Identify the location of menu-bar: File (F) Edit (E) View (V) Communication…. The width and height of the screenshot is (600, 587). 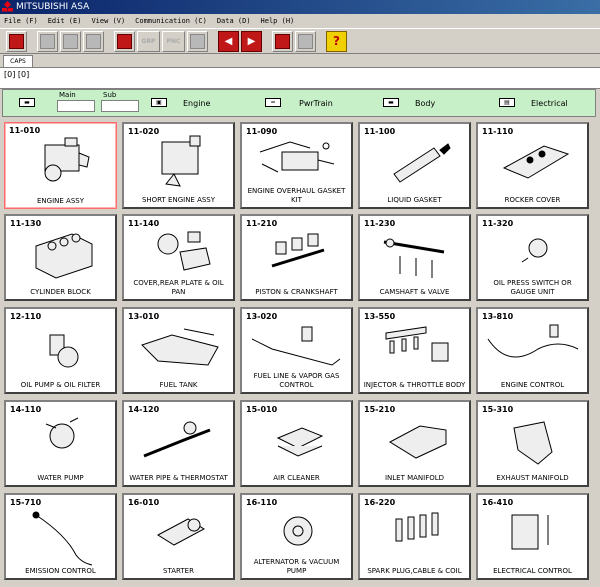
(300, 21).